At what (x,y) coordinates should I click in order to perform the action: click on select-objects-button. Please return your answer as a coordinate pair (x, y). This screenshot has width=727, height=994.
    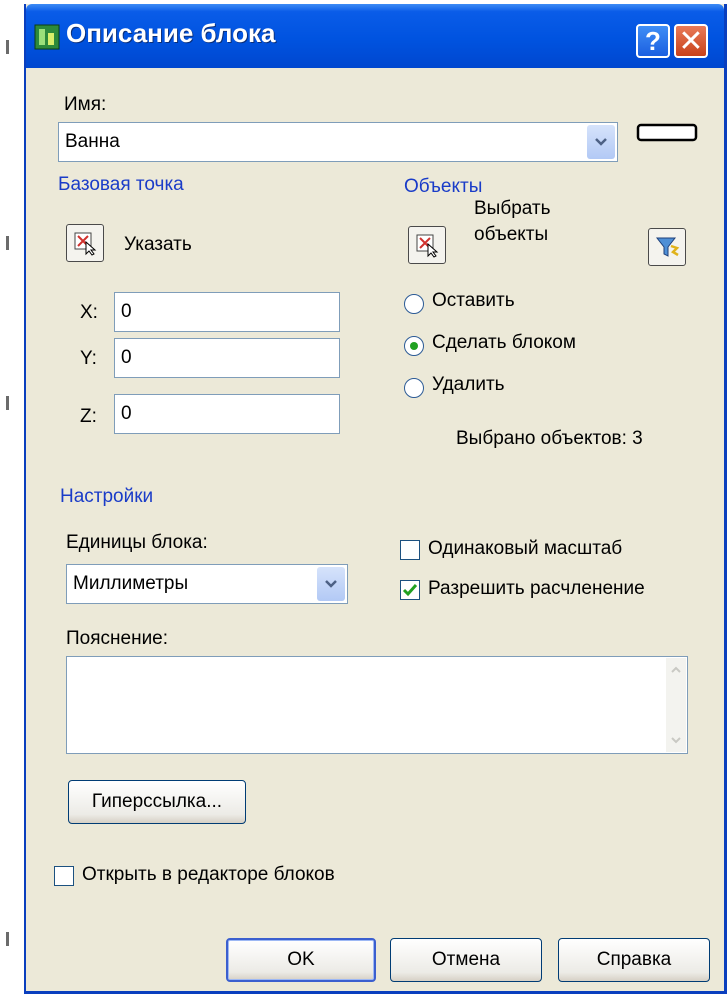
    Looking at the image, I should click on (427, 245).